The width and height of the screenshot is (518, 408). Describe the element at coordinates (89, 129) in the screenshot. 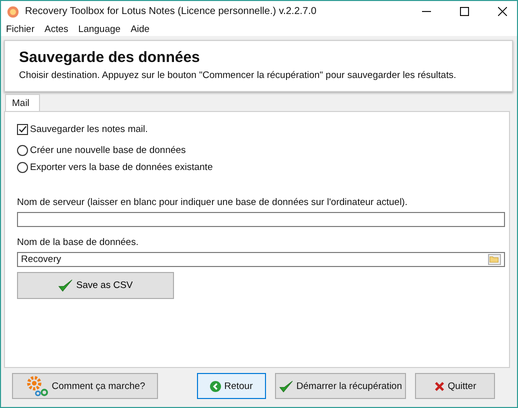

I see `checkbox-label: Sauvegarder les notes mail.` at that location.